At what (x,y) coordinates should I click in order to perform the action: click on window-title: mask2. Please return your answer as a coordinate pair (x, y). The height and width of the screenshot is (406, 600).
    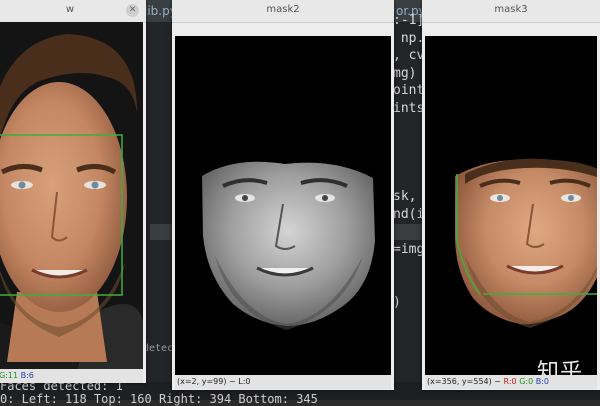
    Looking at the image, I should click on (283, 9).